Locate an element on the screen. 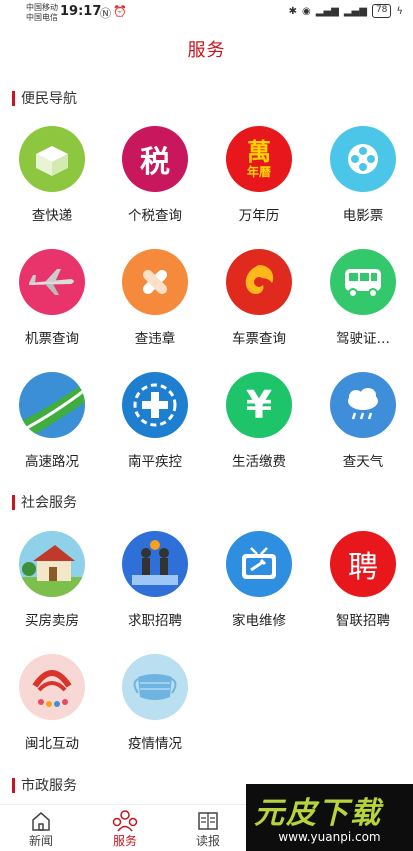 The width and height of the screenshot is (413, 851). nav-item-news: 新闻 is located at coordinates (41, 829).